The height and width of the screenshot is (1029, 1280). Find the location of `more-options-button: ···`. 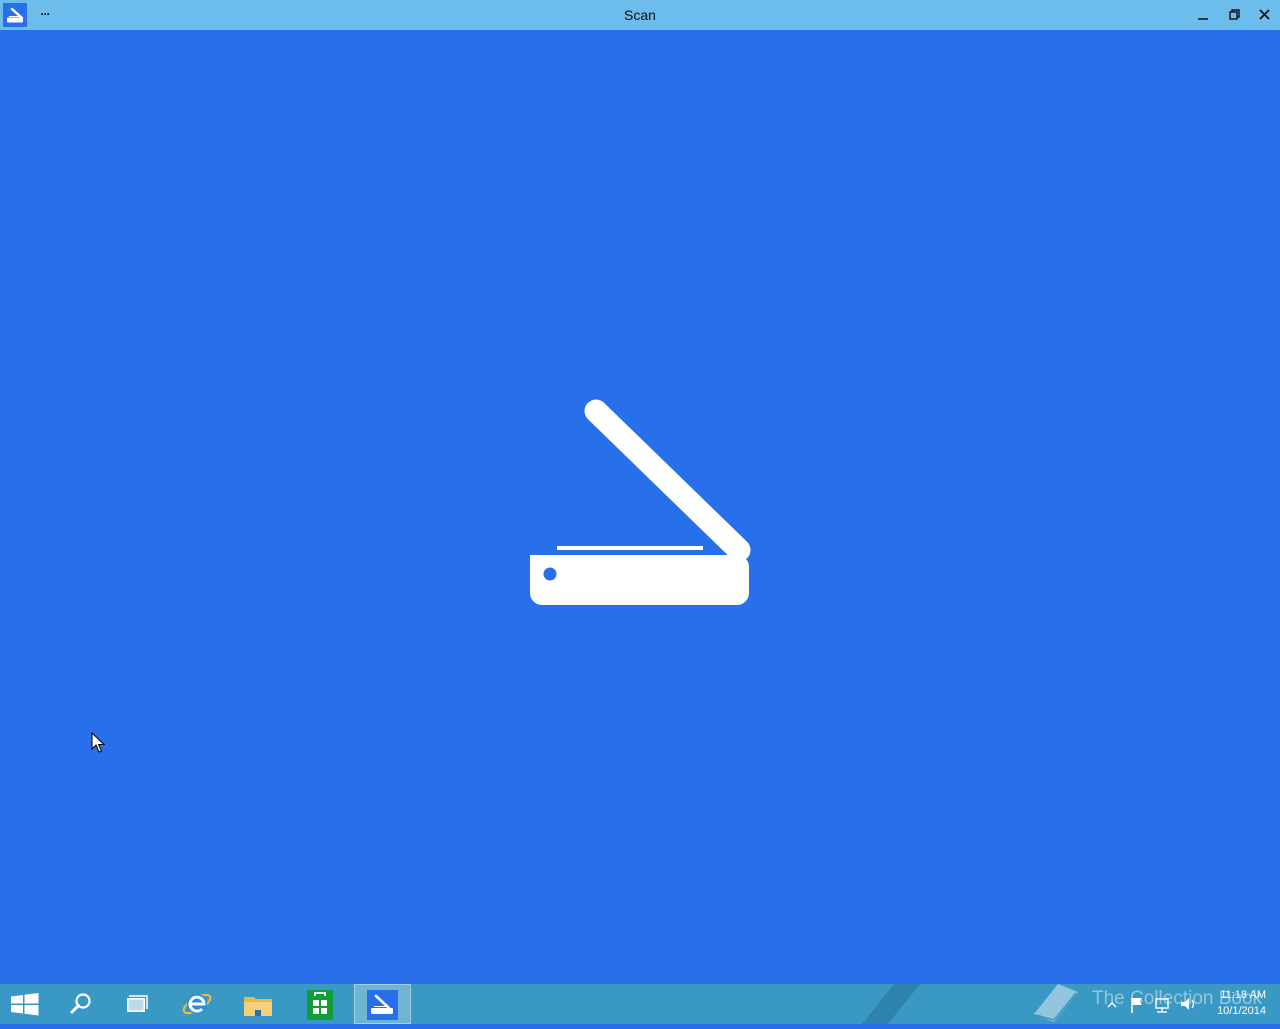

more-options-button: ··· is located at coordinates (45, 15).